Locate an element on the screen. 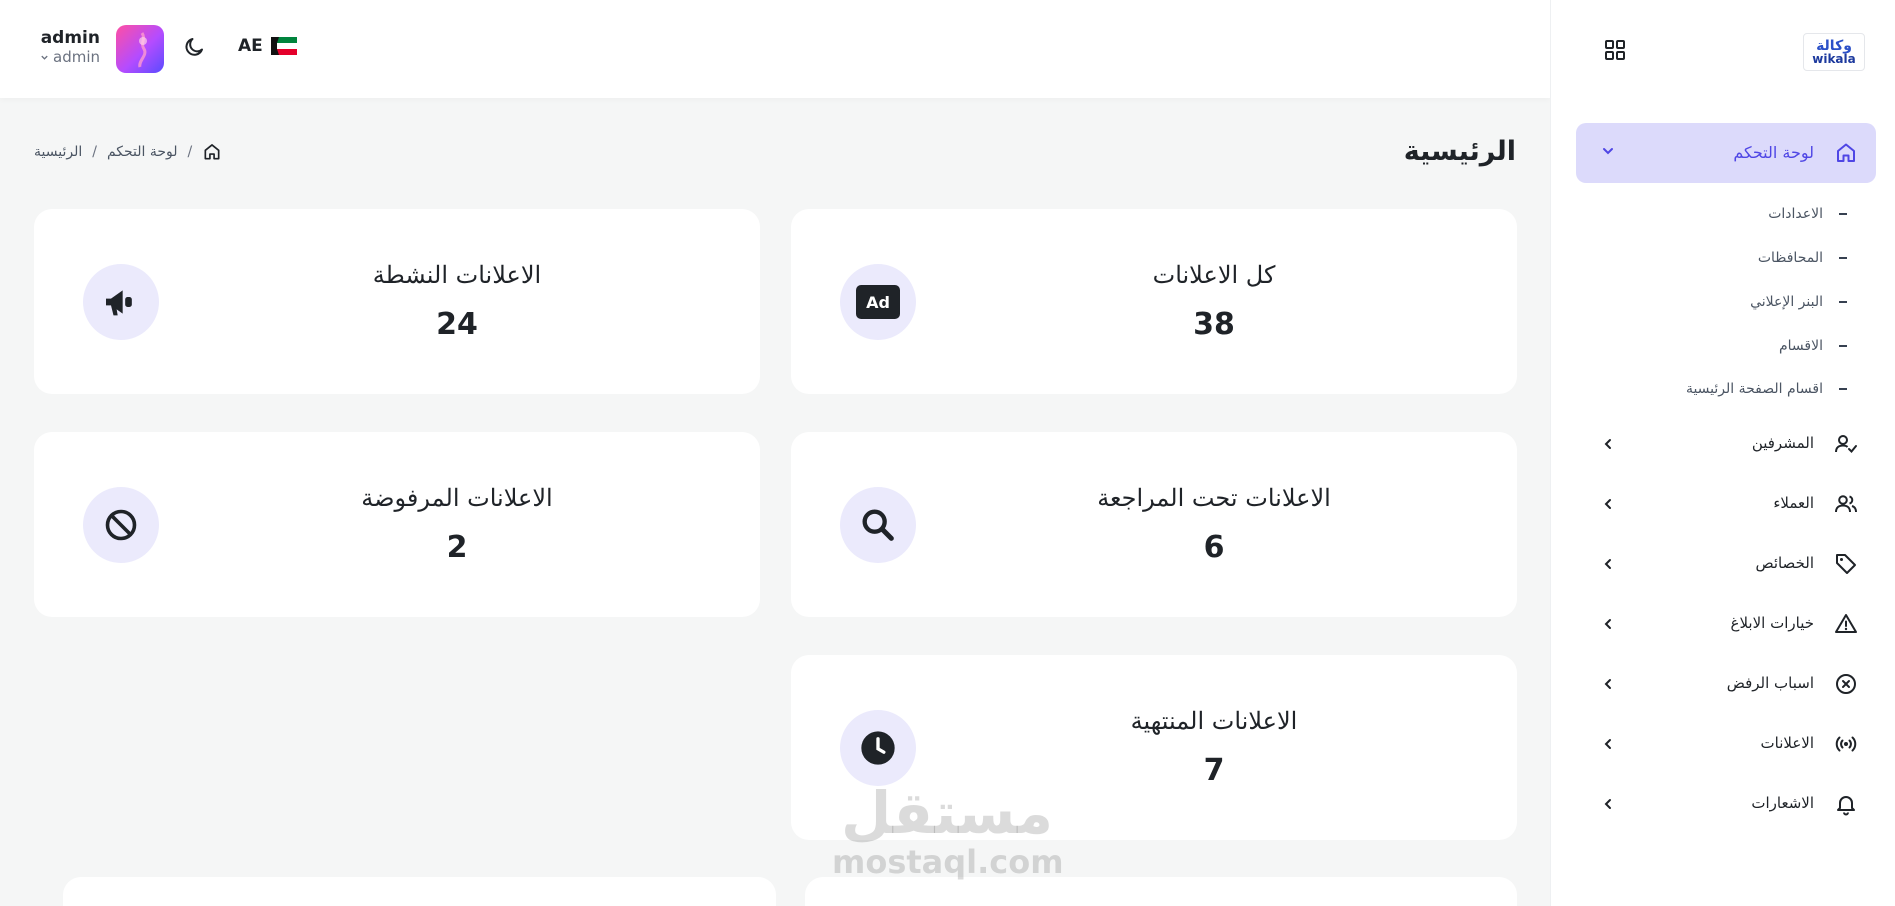  stat-label: الاعلانات المنتهية is located at coordinates (1214, 721).